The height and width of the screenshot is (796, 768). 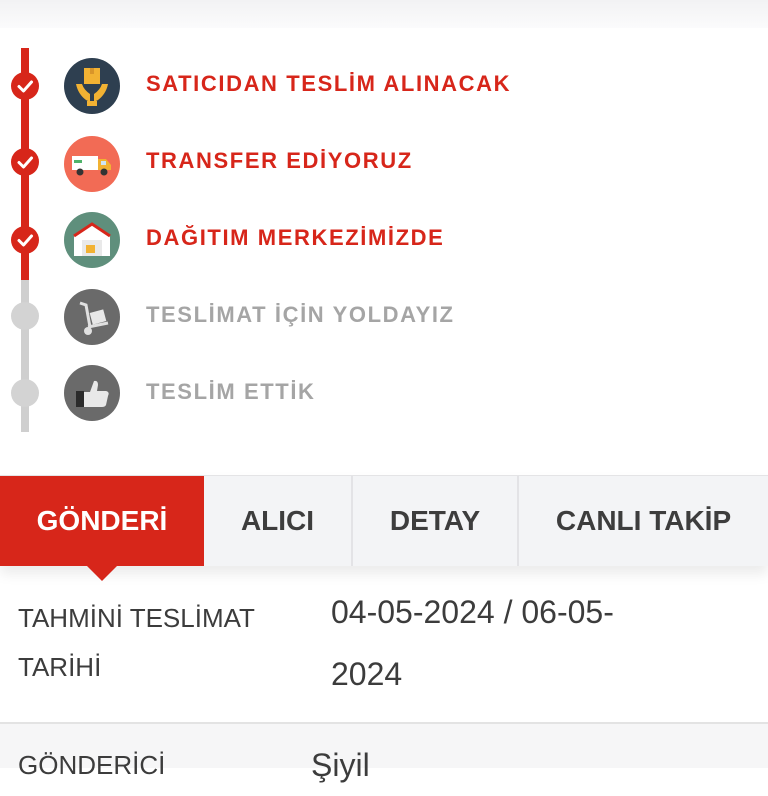 I want to click on step-5-node, so click(x=25, y=393).